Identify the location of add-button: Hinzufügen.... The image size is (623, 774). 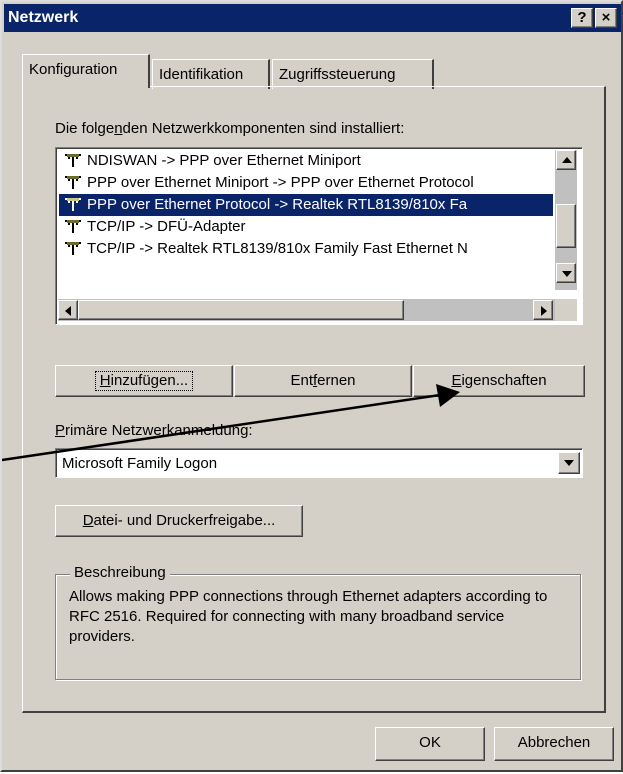
(144, 381).